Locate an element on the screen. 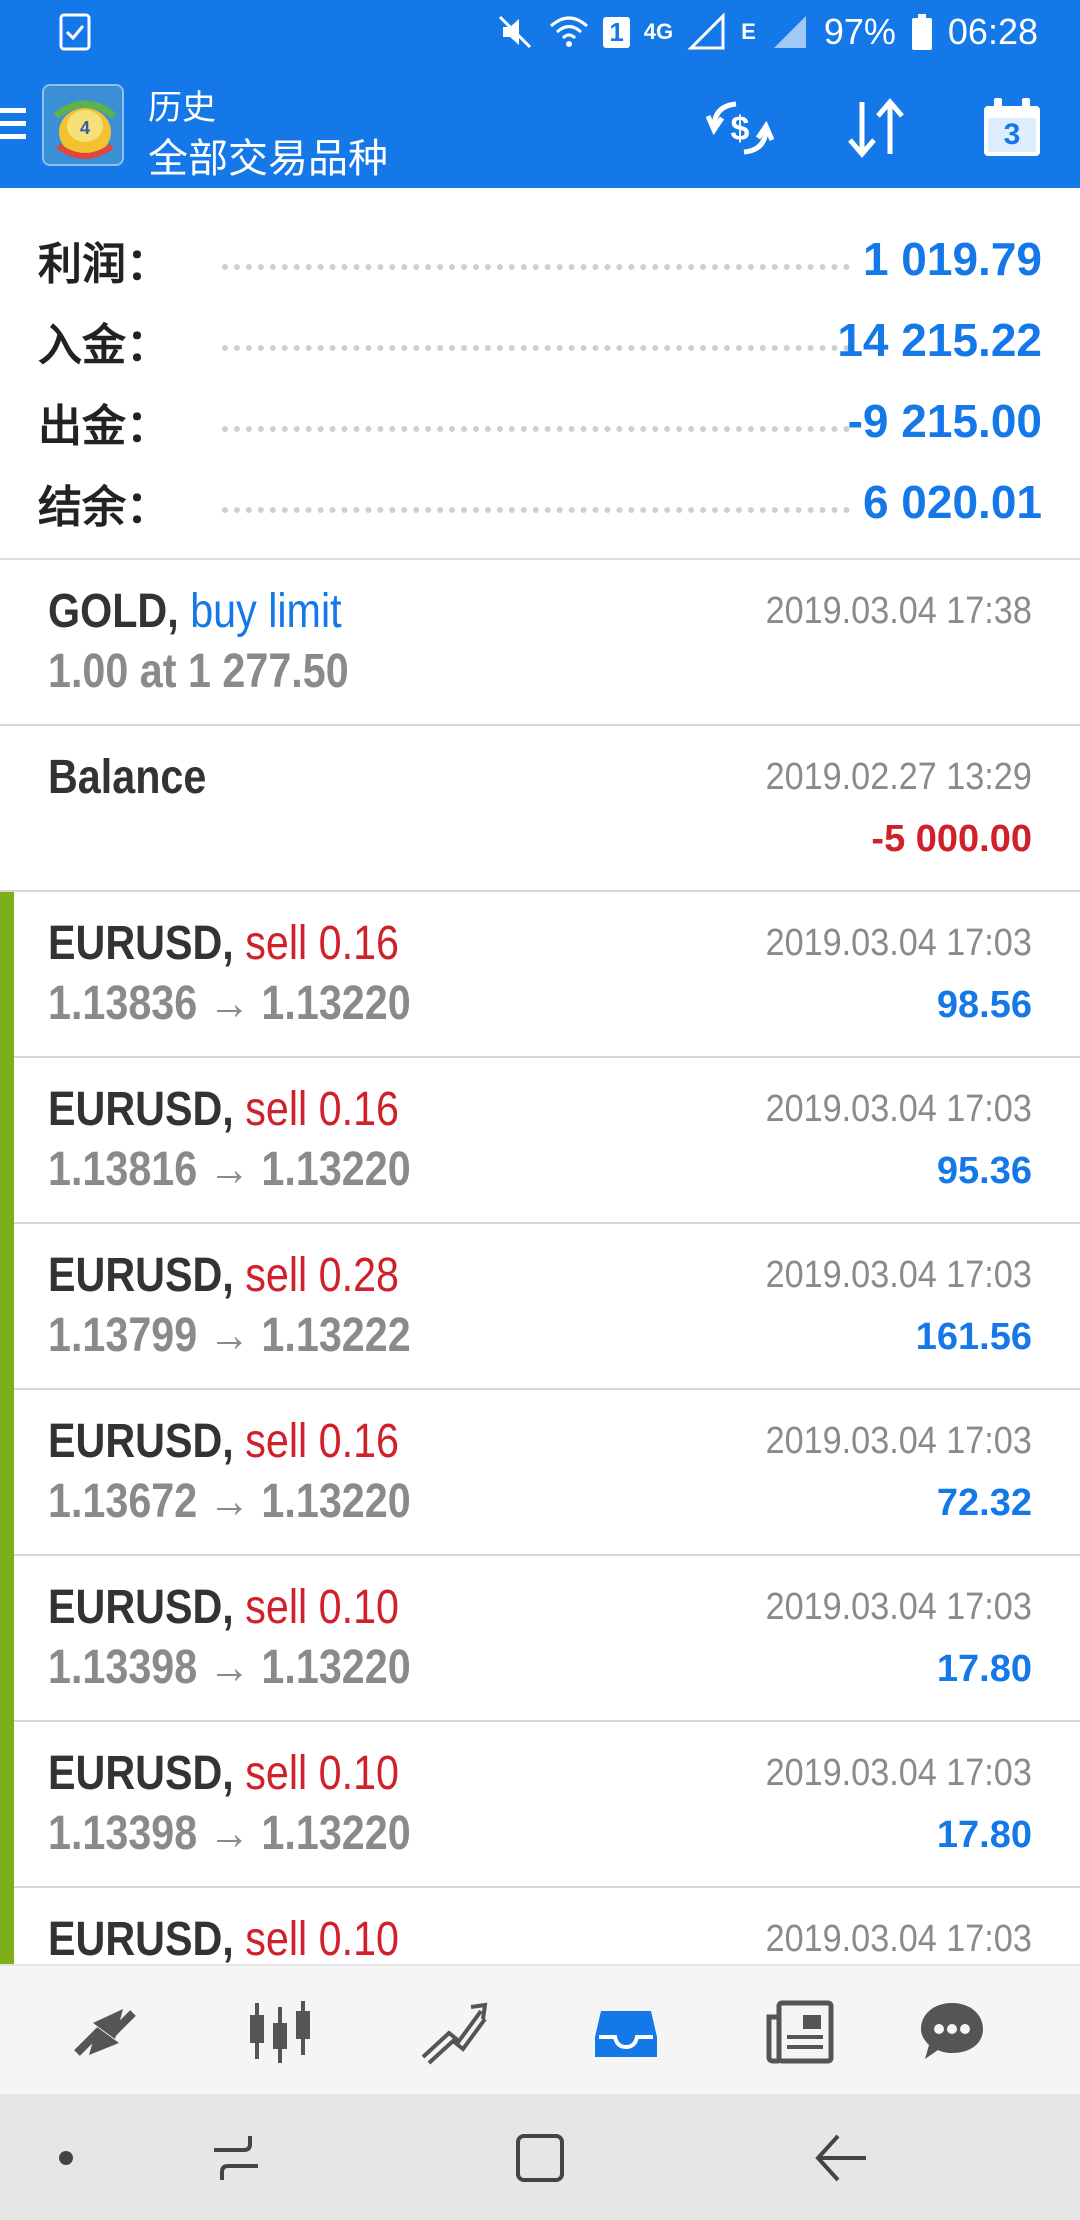 This screenshot has height=2220, width=1080. calendar-day: 3 is located at coordinates (1012, 134).